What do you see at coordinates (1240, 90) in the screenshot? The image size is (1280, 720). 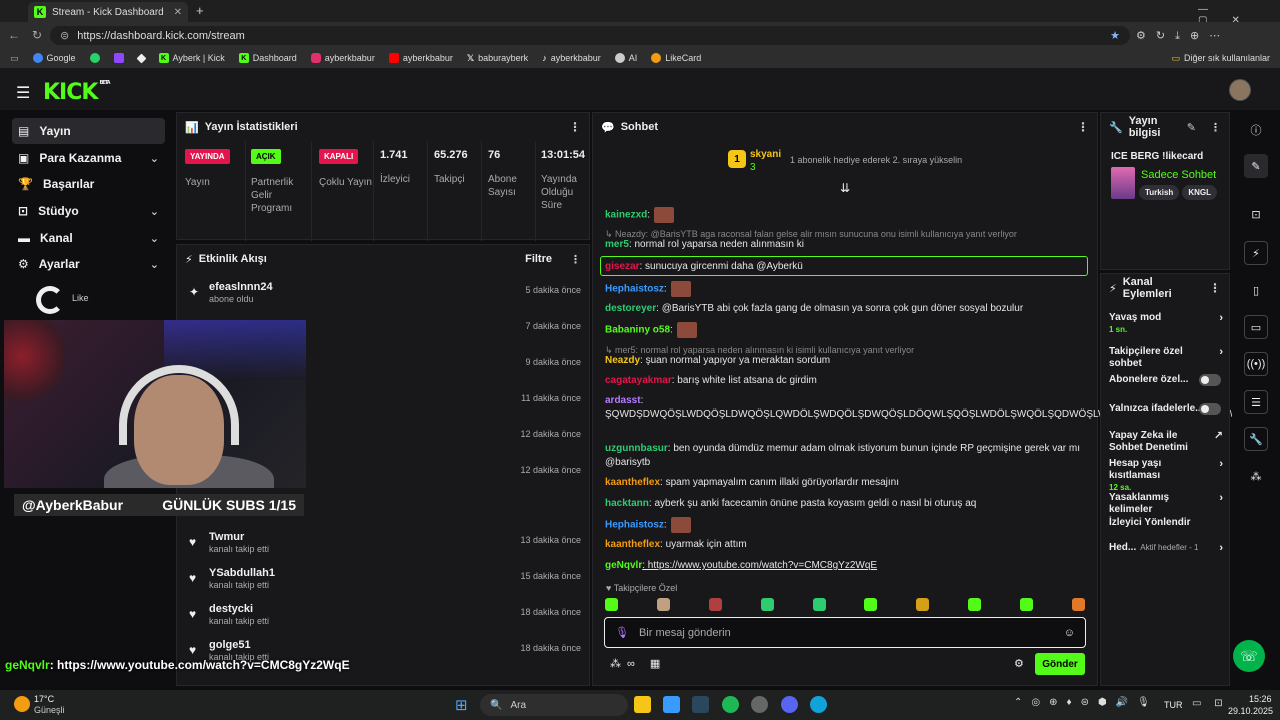 I see `avatar` at bounding box center [1240, 90].